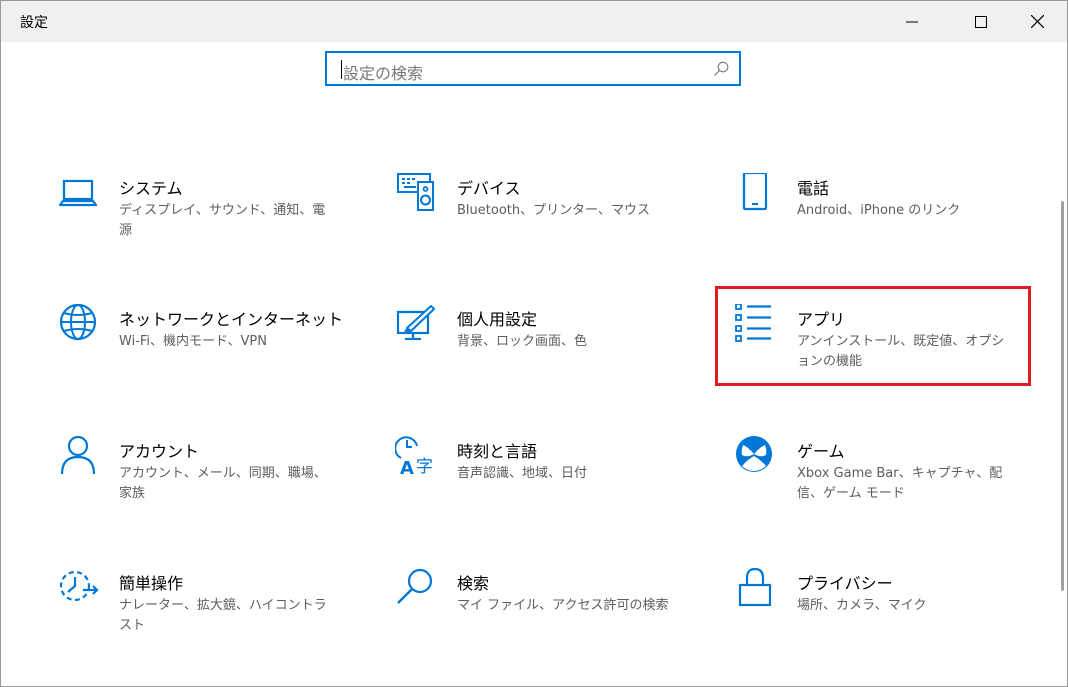  I want to click on category-label: デバイス, so click(489, 188).